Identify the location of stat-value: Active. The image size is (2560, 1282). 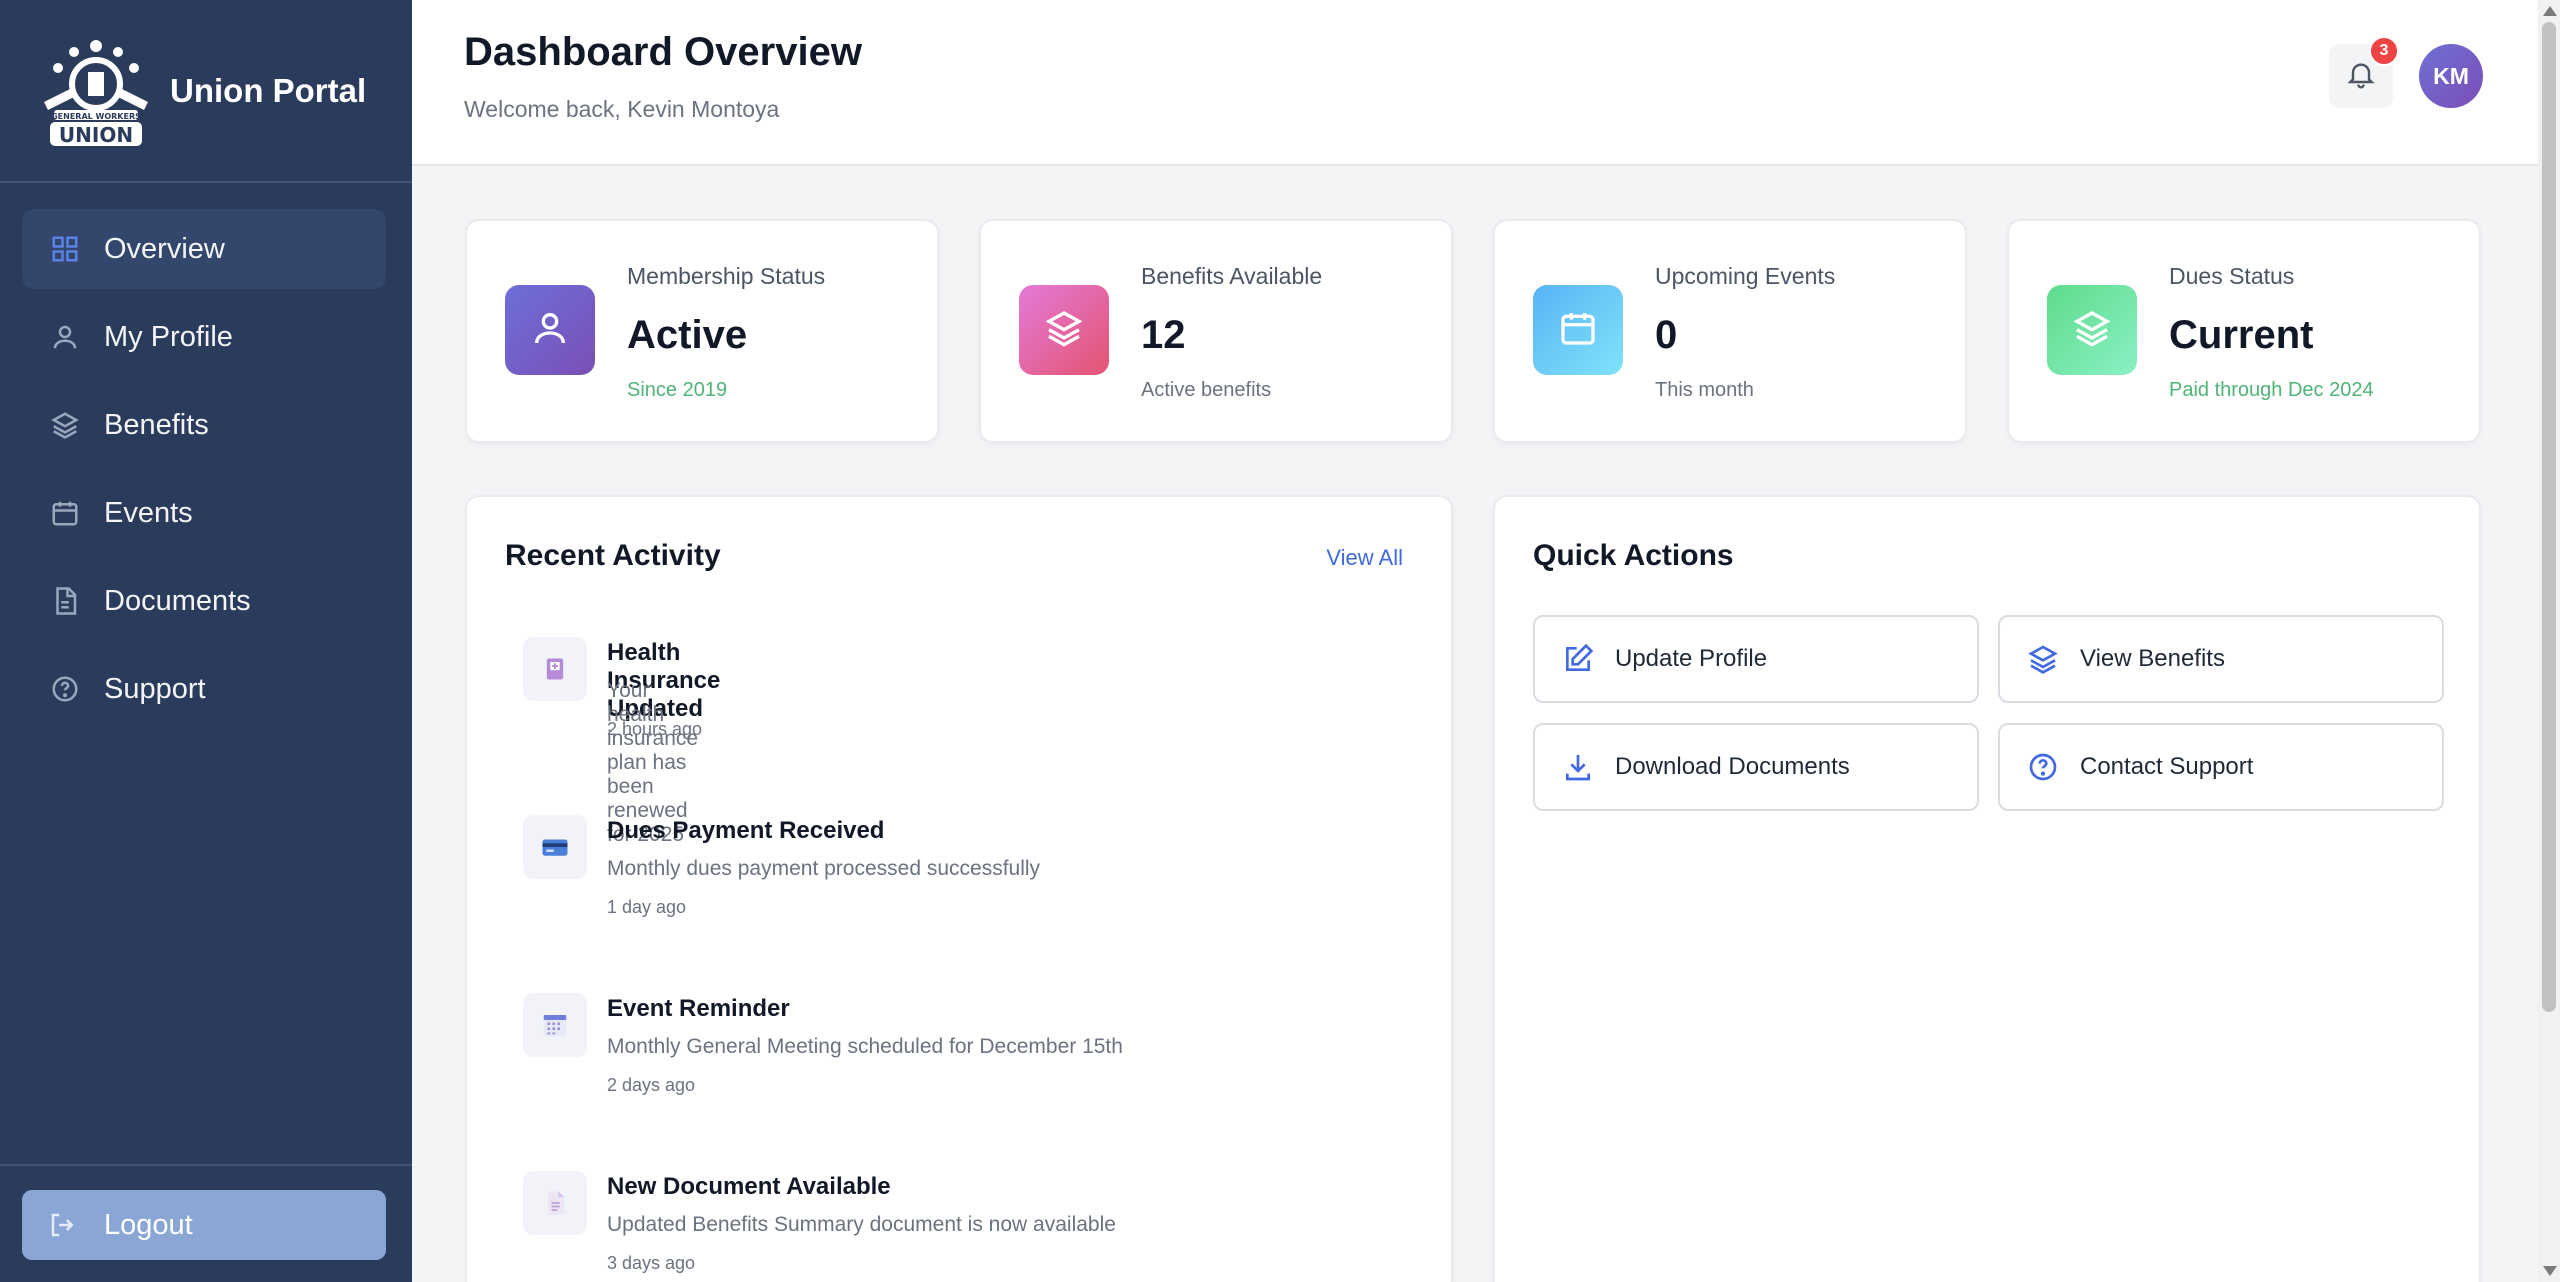
(687, 335).